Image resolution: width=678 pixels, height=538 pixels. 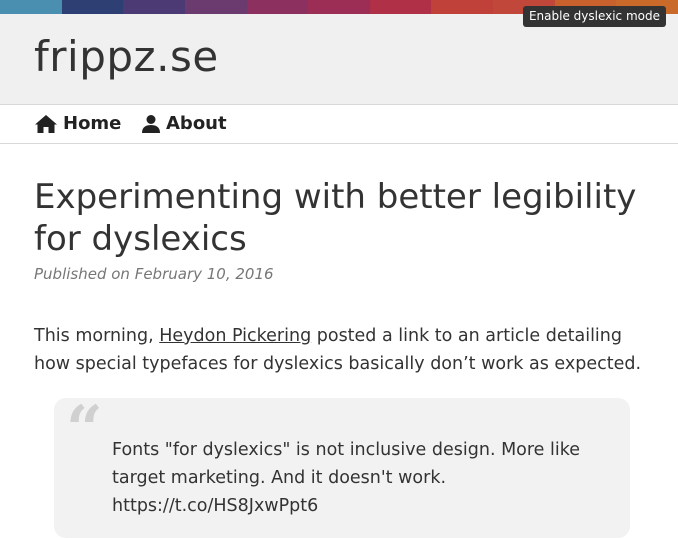 What do you see at coordinates (84, 429) in the screenshot?
I see `quote-mark-icon: “` at bounding box center [84, 429].